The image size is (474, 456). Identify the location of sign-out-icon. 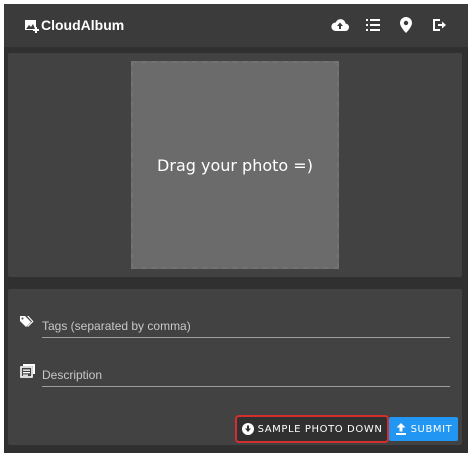
(439, 25).